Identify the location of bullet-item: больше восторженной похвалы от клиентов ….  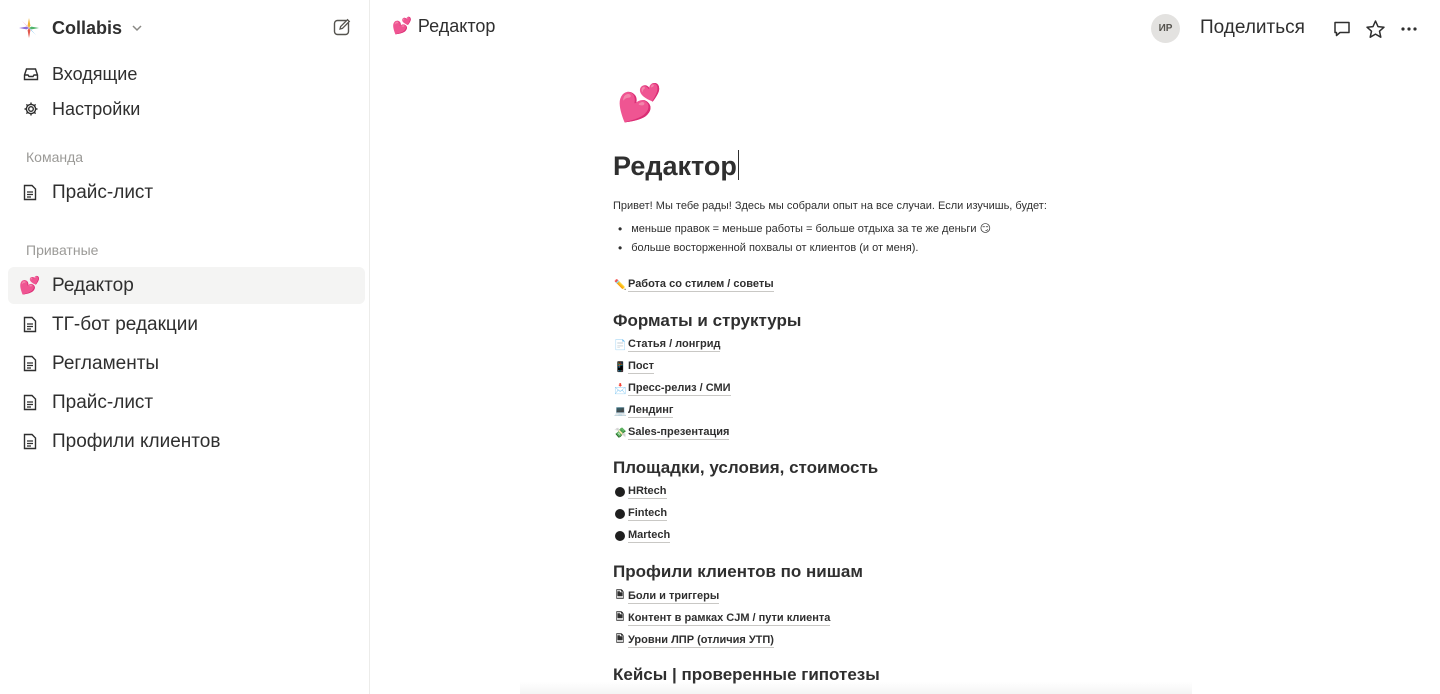
(804, 247).